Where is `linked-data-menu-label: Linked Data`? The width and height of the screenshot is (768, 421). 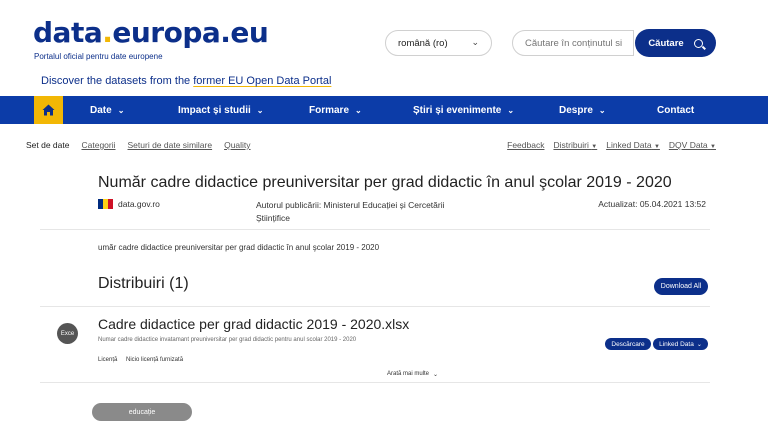
linked-data-menu-label: Linked Data is located at coordinates (629, 145).